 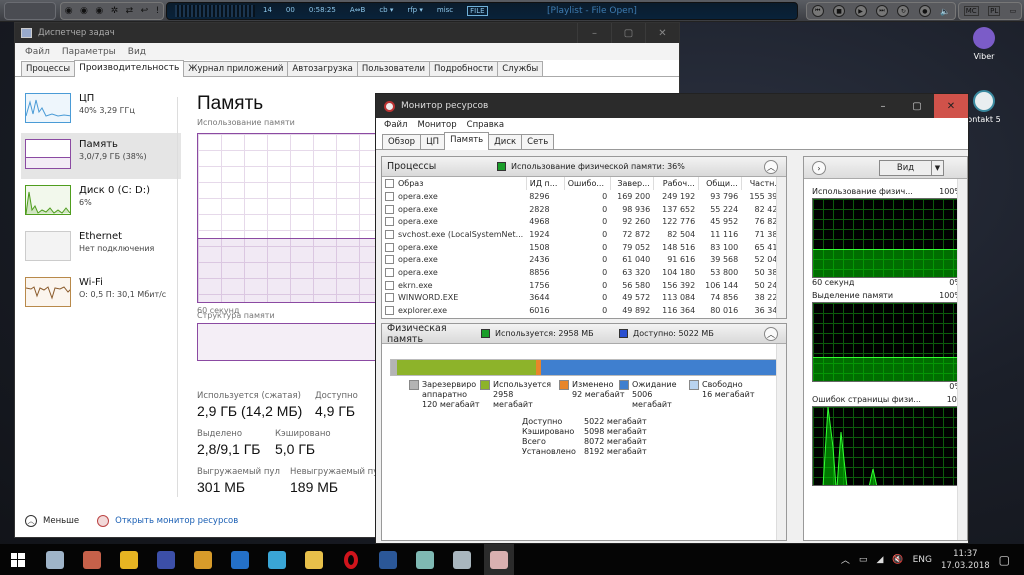 I want to click on chevron-up-icon: ︿, so click(x=31, y=521).